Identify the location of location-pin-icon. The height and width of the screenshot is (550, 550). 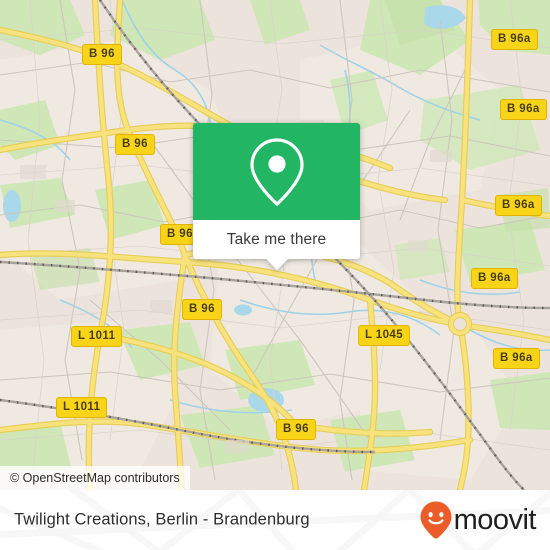
(276, 171).